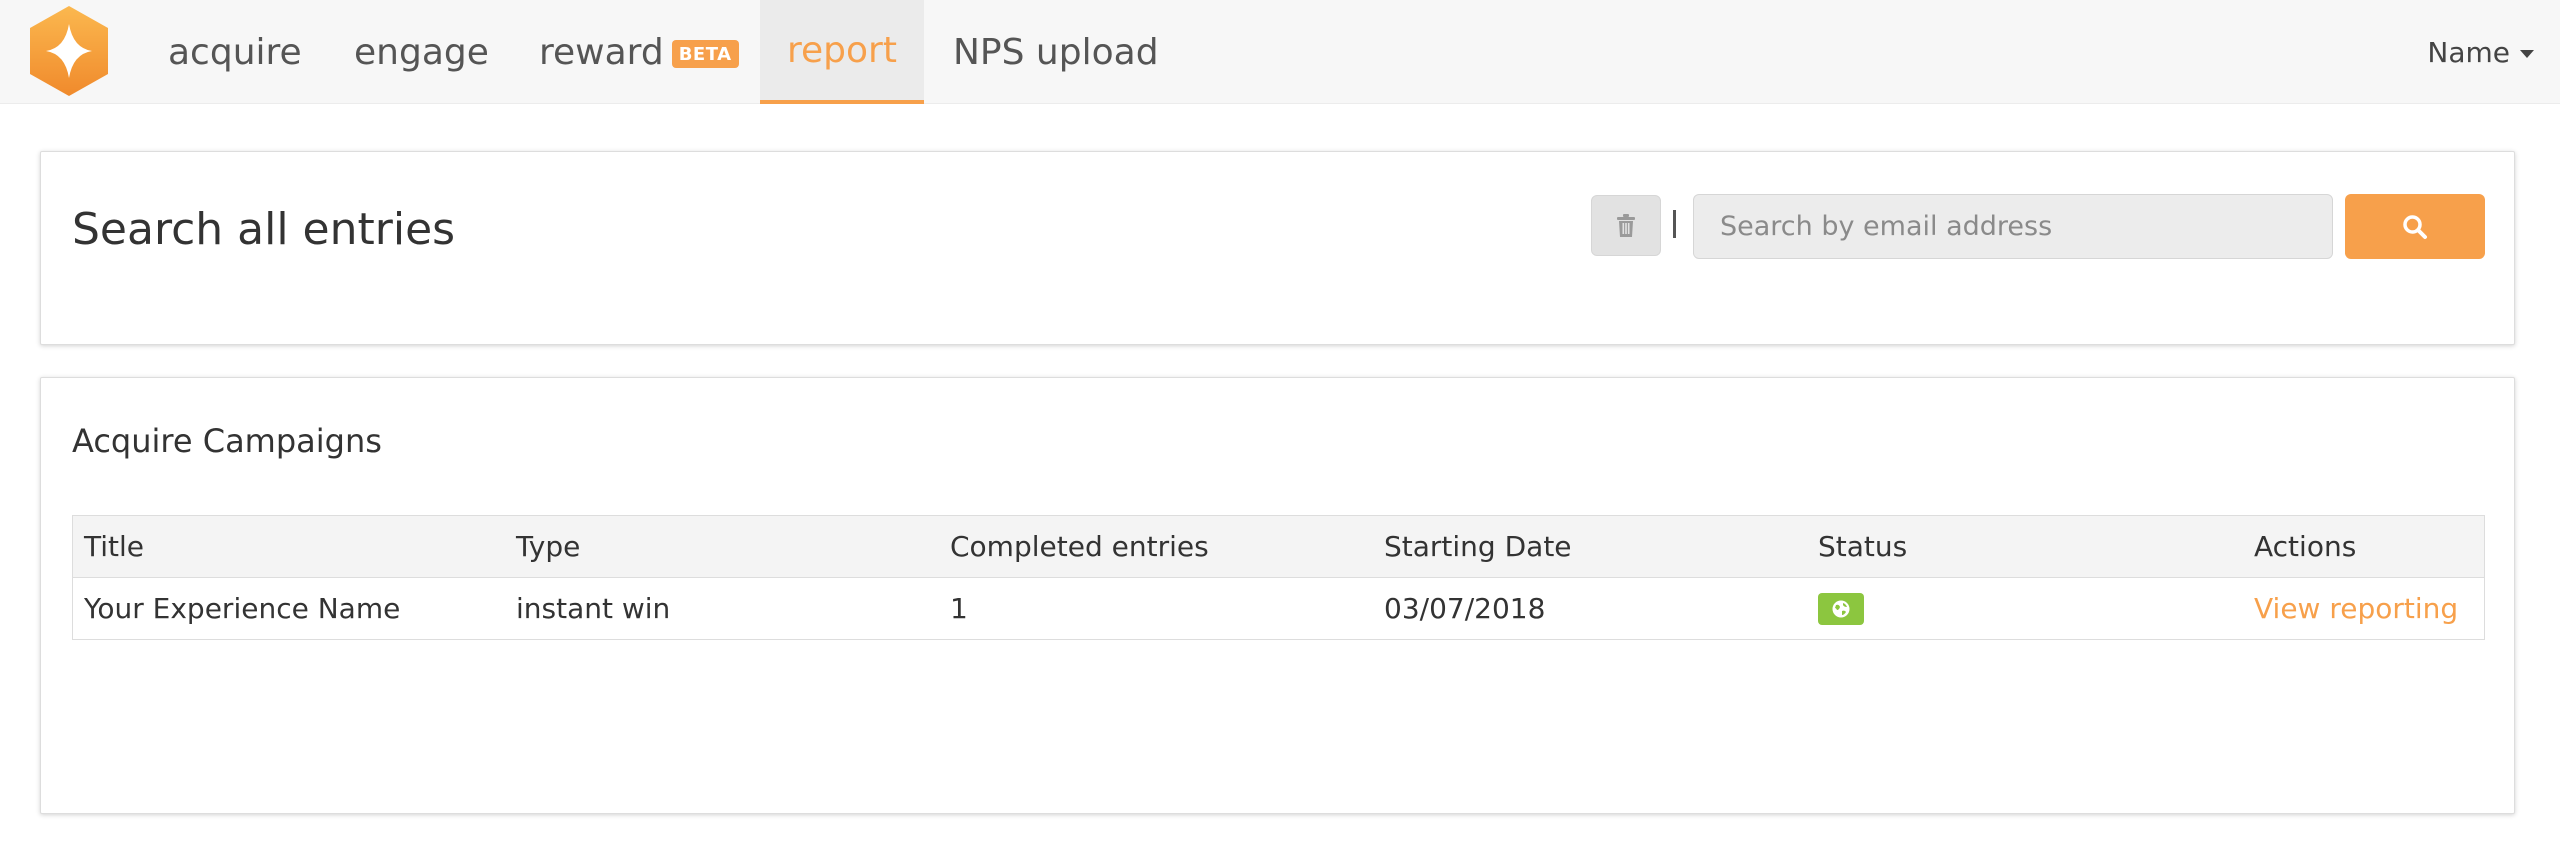  Describe the element at coordinates (593, 608) in the screenshot. I see `cell-type: instant win` at that location.